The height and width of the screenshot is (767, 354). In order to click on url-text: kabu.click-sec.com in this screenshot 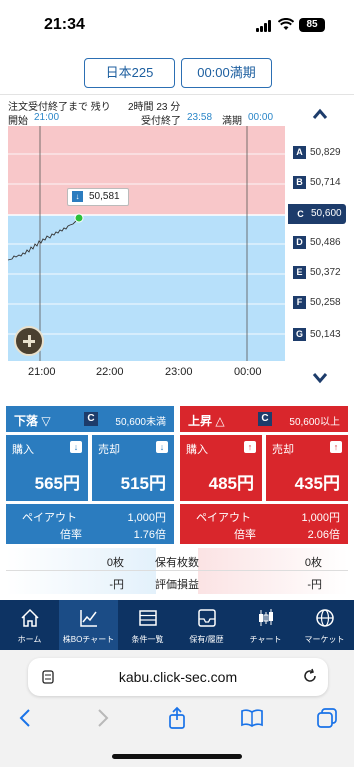, I will do `click(178, 677)`.